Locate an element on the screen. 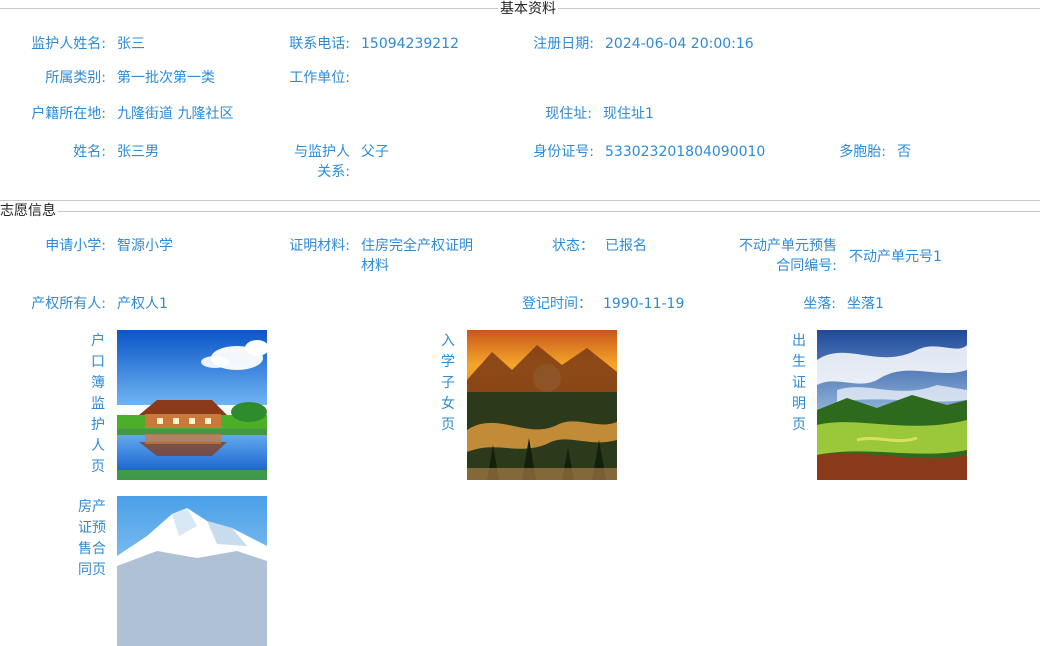 This screenshot has width=1040, height=646. status-value: 已报名 is located at coordinates (626, 246).